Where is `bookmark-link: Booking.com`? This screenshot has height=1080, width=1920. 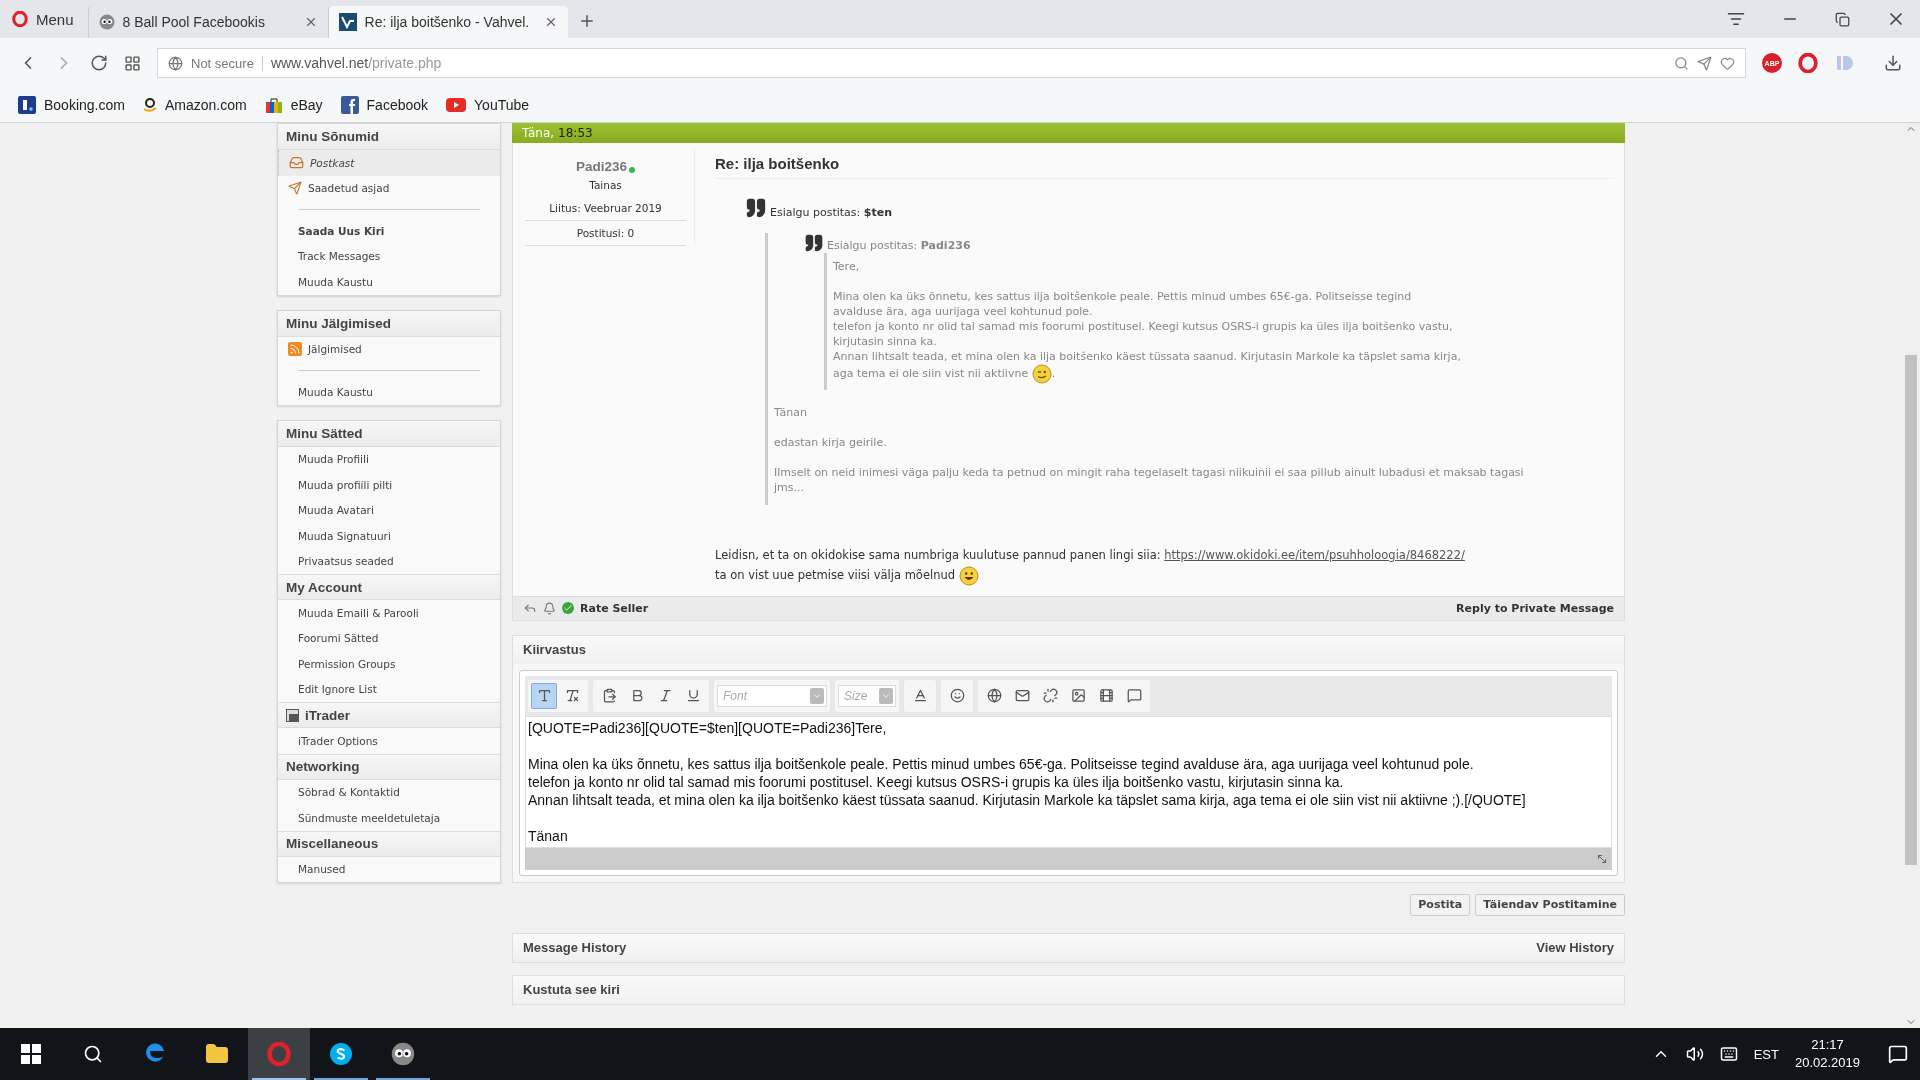
bookmark-link: Booking.com is located at coordinates (71, 105).